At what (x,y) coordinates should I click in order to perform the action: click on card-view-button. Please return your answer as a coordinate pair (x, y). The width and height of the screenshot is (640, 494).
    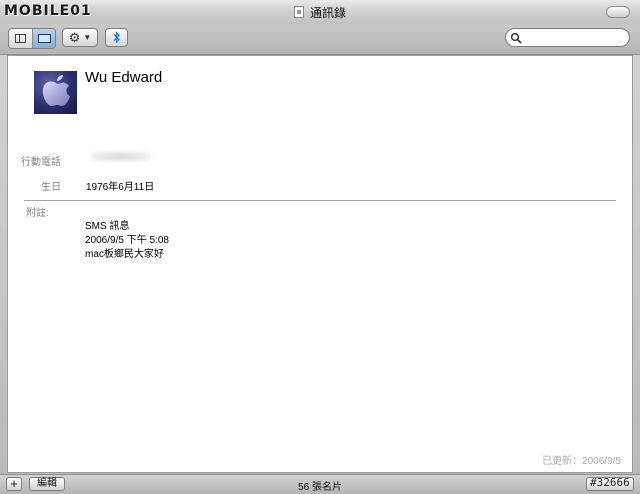
    Looking at the image, I should click on (43, 38).